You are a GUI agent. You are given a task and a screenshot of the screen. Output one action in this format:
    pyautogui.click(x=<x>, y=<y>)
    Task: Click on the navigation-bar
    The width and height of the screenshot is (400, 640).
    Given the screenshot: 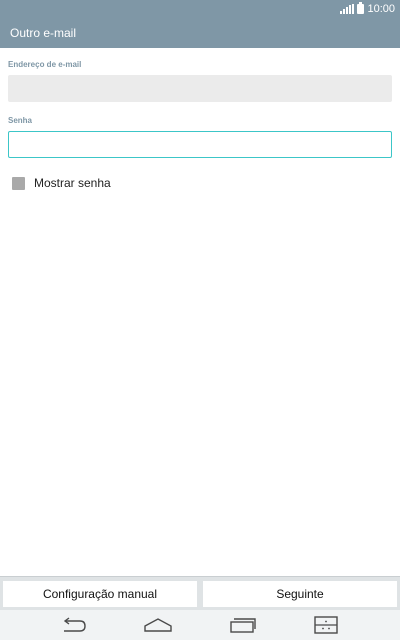 What is the action you would take?
    pyautogui.click(x=200, y=625)
    